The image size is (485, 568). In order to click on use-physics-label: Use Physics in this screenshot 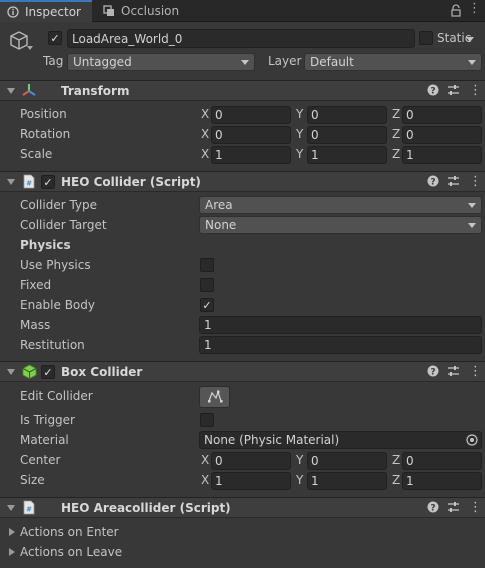, I will do `click(55, 265)`.